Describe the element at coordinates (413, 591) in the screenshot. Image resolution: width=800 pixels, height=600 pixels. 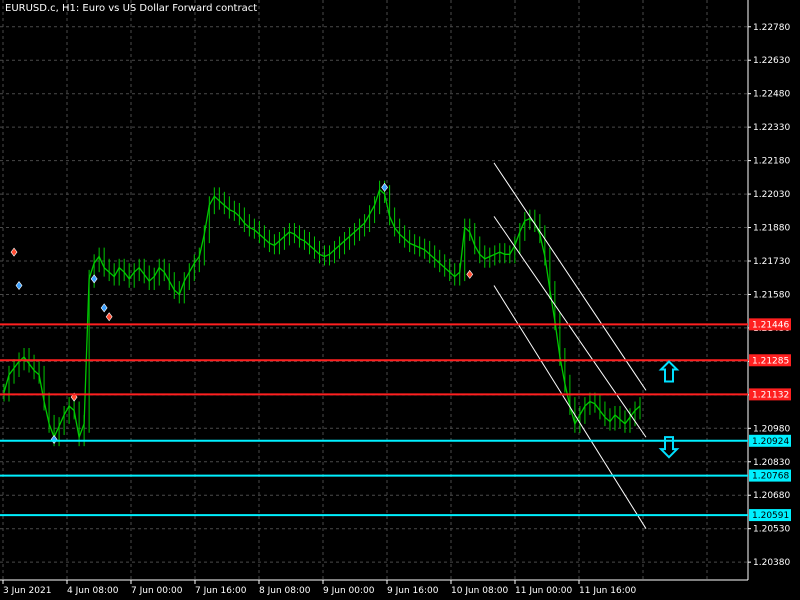
I see `x-tick-label: 9 Jun 16:00` at that location.